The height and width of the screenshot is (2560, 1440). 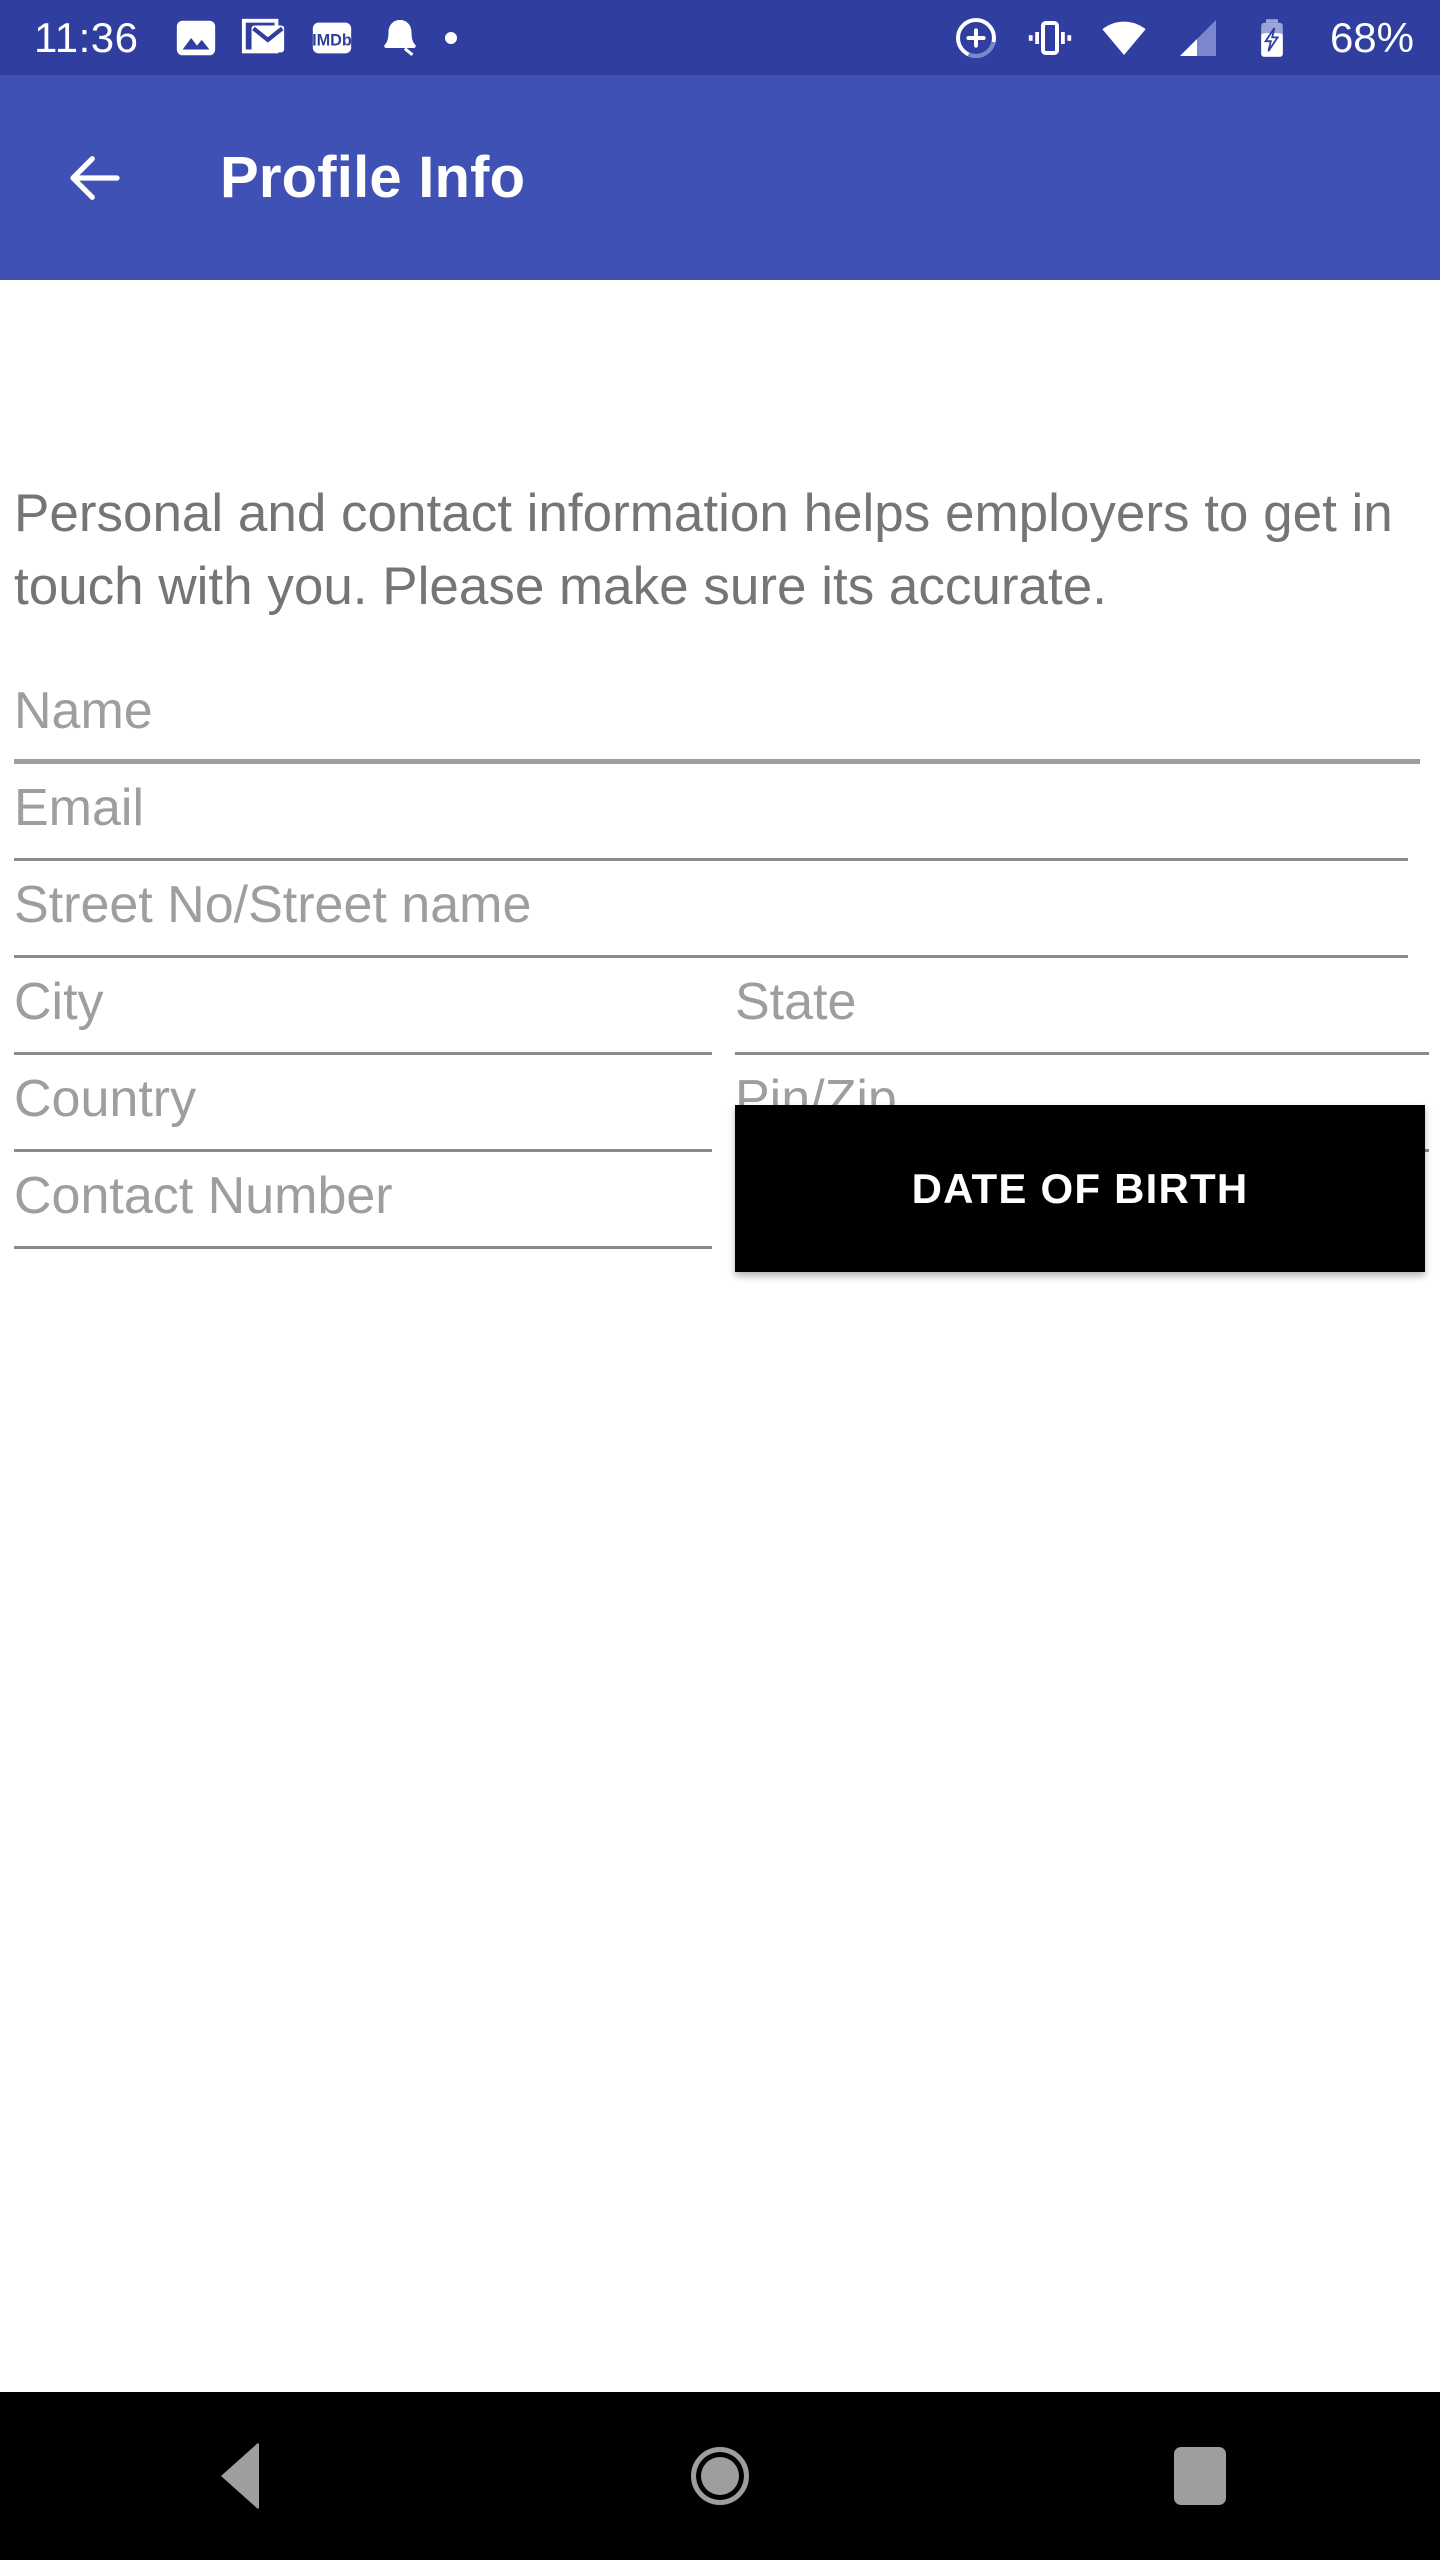 I want to click on dnd-add-icon, so click(x=976, y=38).